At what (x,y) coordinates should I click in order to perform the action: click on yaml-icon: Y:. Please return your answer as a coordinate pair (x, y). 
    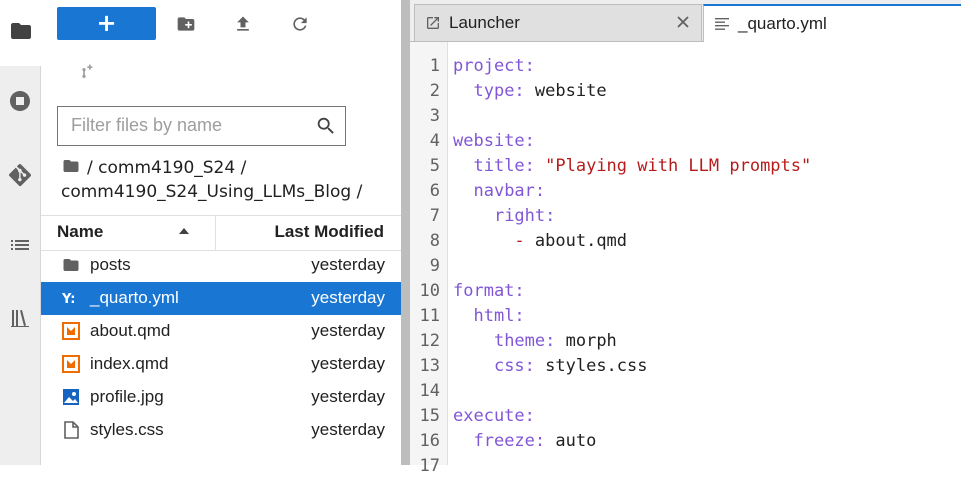
    Looking at the image, I should click on (70, 298).